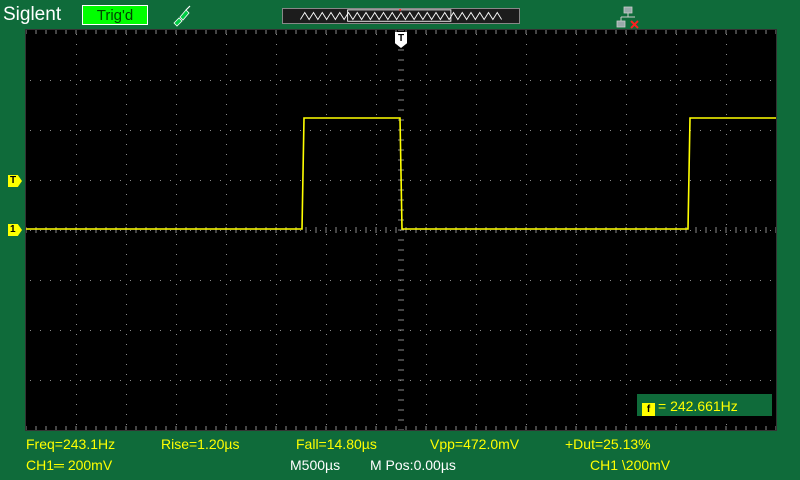  Describe the element at coordinates (15, 181) in the screenshot. I see `trigger-level-marker: T` at that location.